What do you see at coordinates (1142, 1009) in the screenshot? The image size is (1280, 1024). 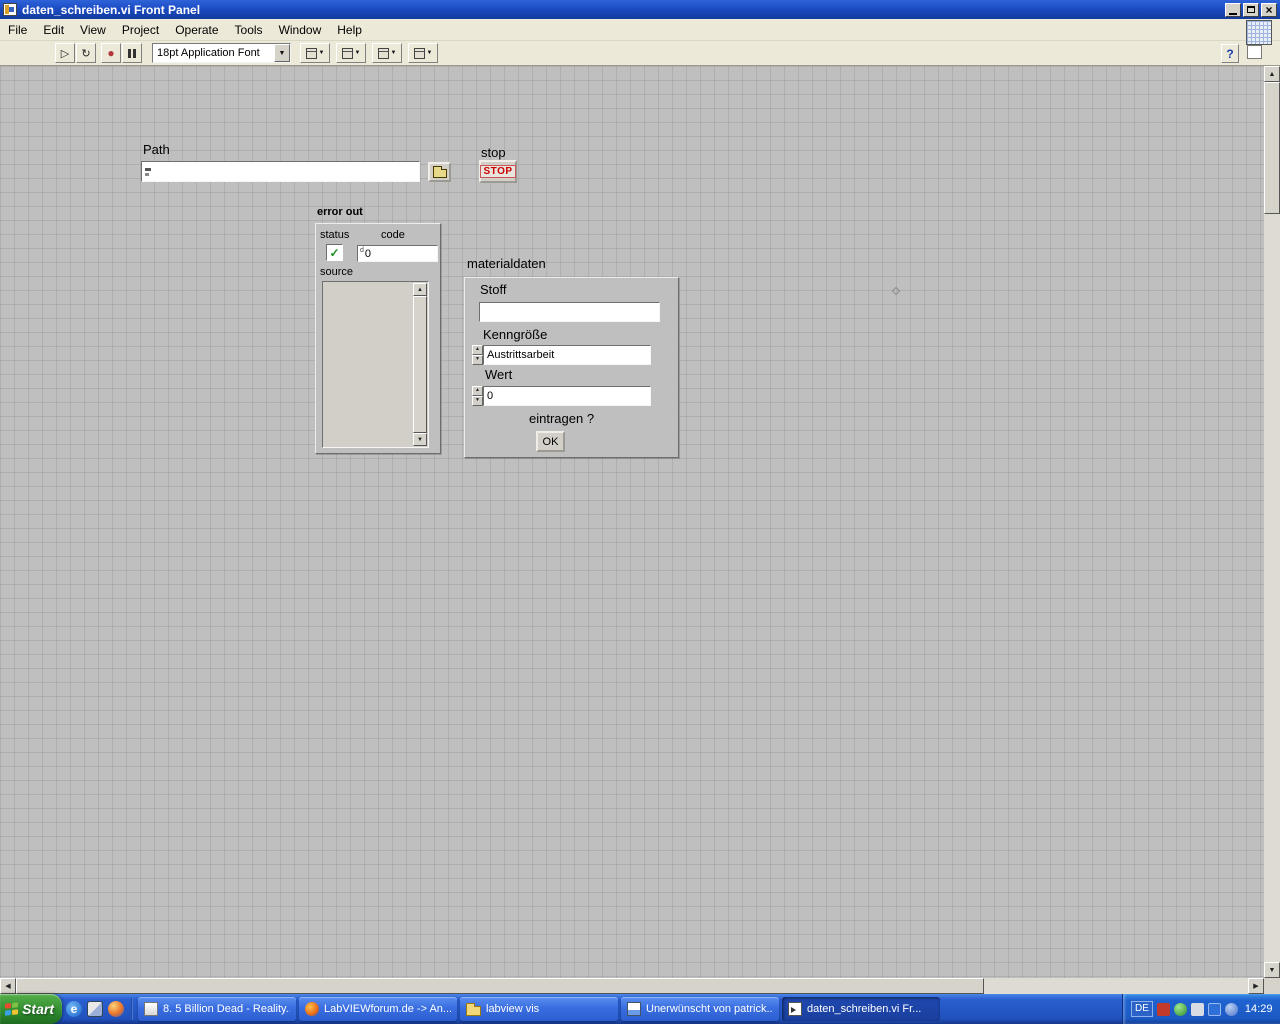 I see `language-indicator: DE` at bounding box center [1142, 1009].